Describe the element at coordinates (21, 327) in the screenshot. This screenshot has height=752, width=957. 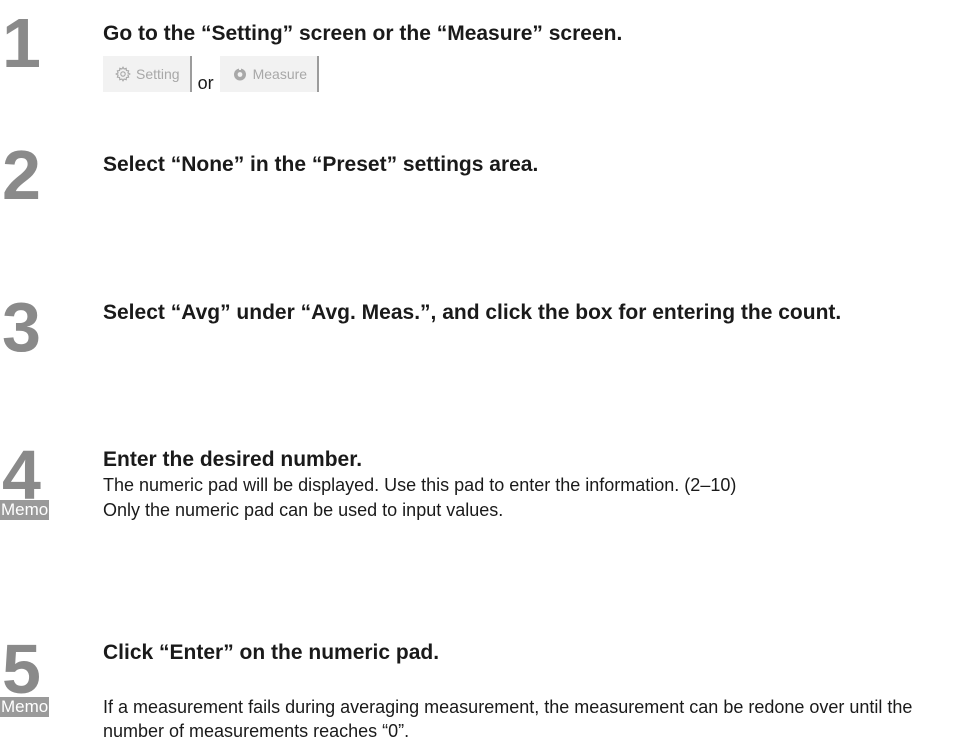
I see `step-number: 3` at that location.